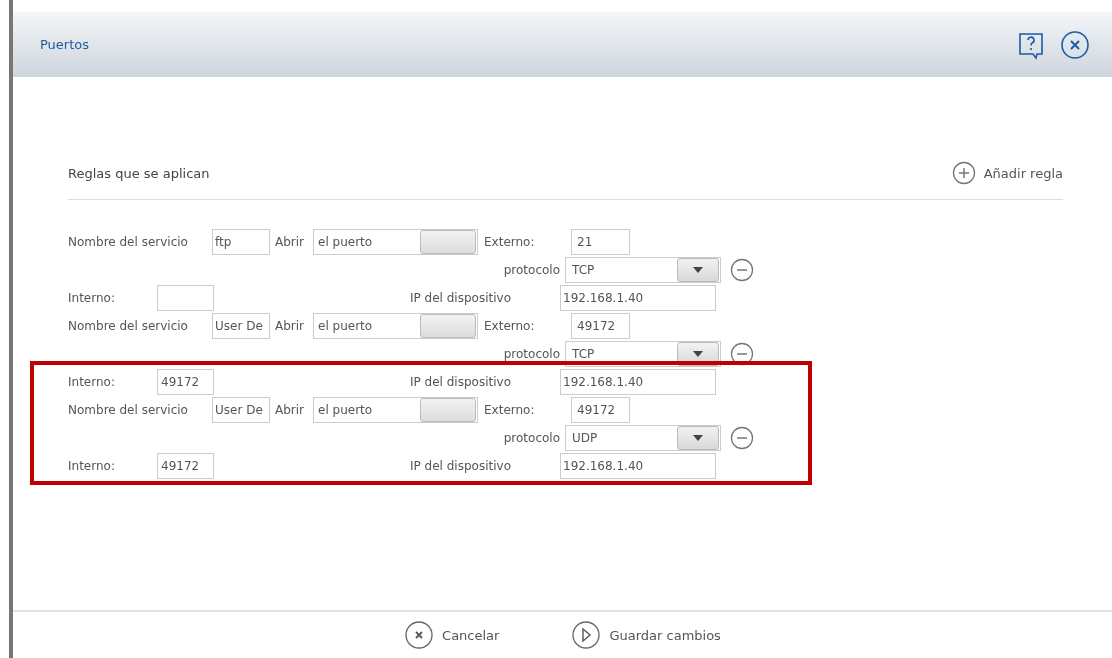 The width and height of the screenshot is (1112, 658). What do you see at coordinates (1075, 44) in the screenshot?
I see `close-icon` at bounding box center [1075, 44].